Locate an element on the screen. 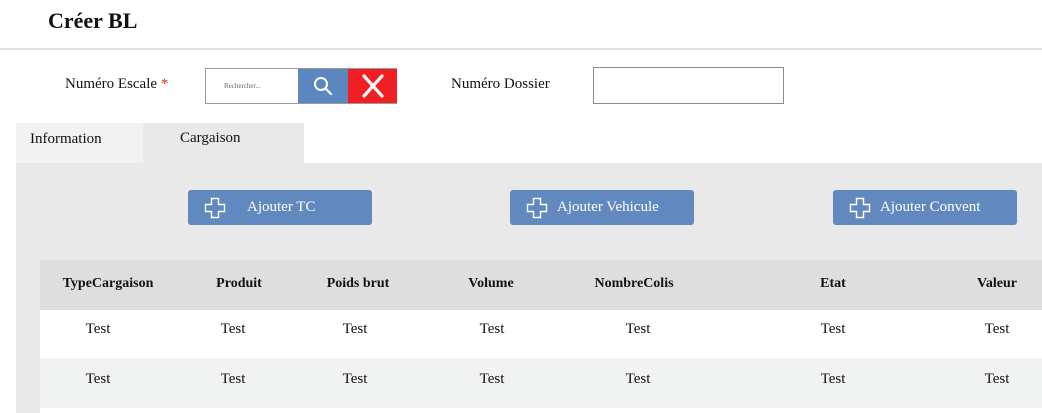 The height and width of the screenshot is (413, 1042). close-icon is located at coordinates (372, 86).